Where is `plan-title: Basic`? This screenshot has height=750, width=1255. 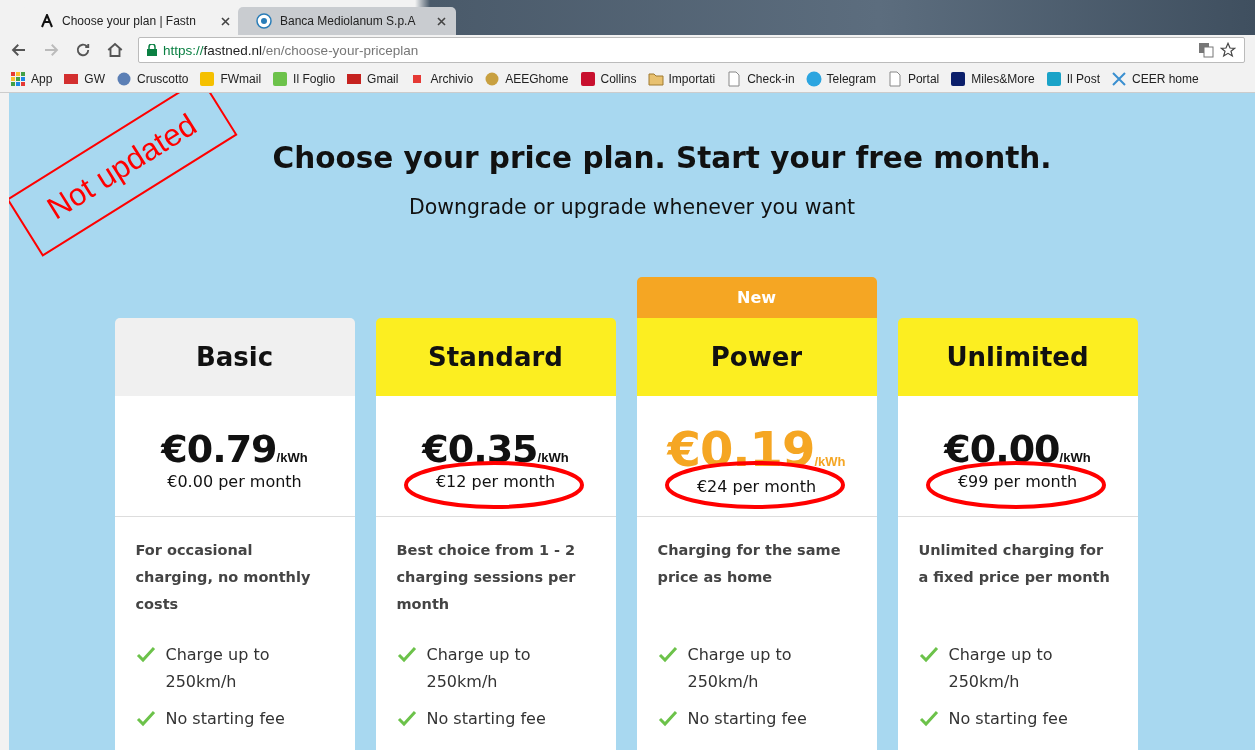 plan-title: Basic is located at coordinates (234, 357).